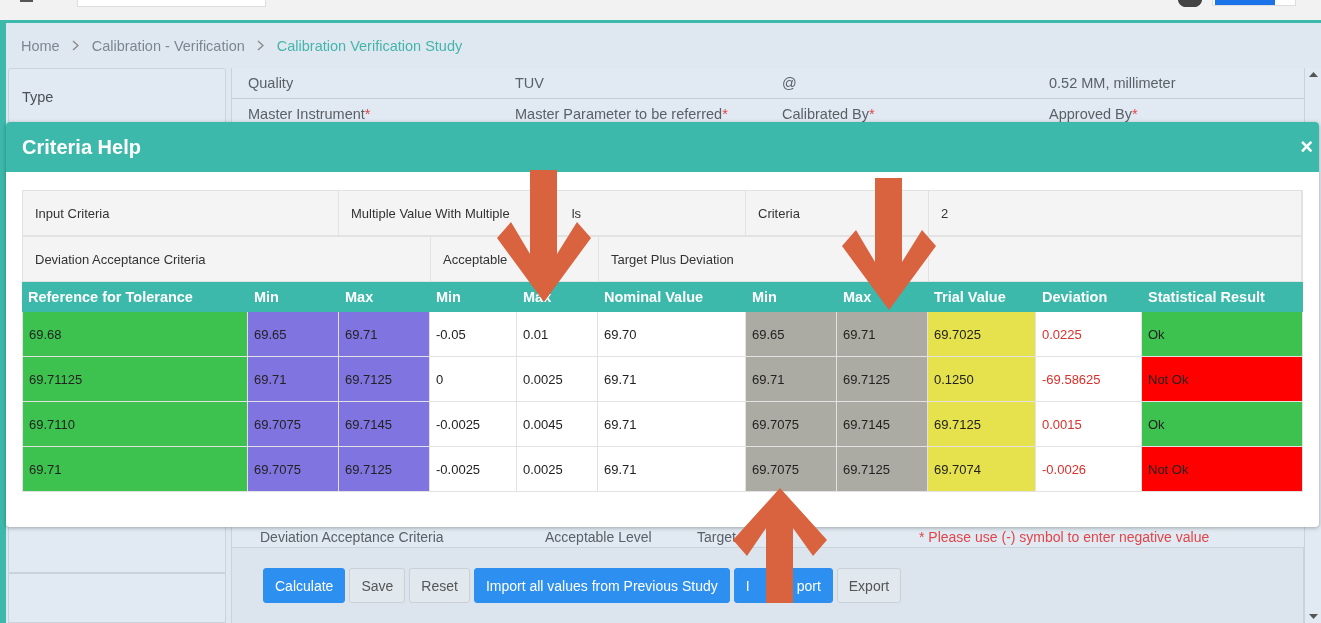 The height and width of the screenshot is (623, 1321). What do you see at coordinates (1089, 297) in the screenshot?
I see `column-header: Deviation` at bounding box center [1089, 297].